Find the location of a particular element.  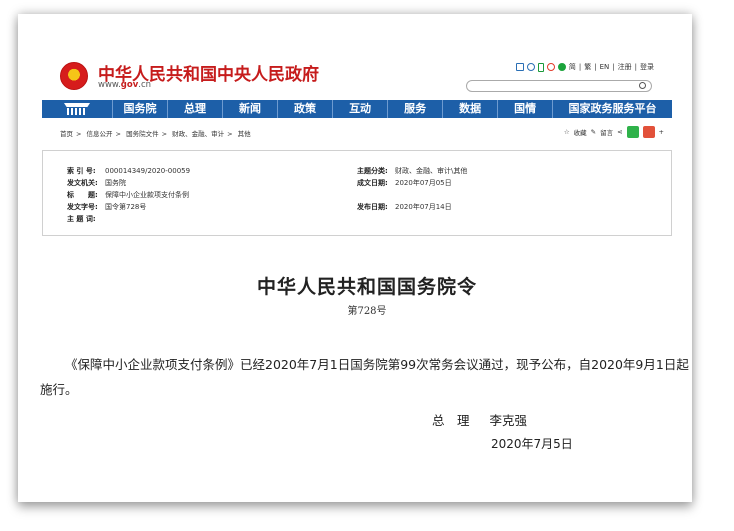

signature-role: 总 理 is located at coordinates (451, 420).